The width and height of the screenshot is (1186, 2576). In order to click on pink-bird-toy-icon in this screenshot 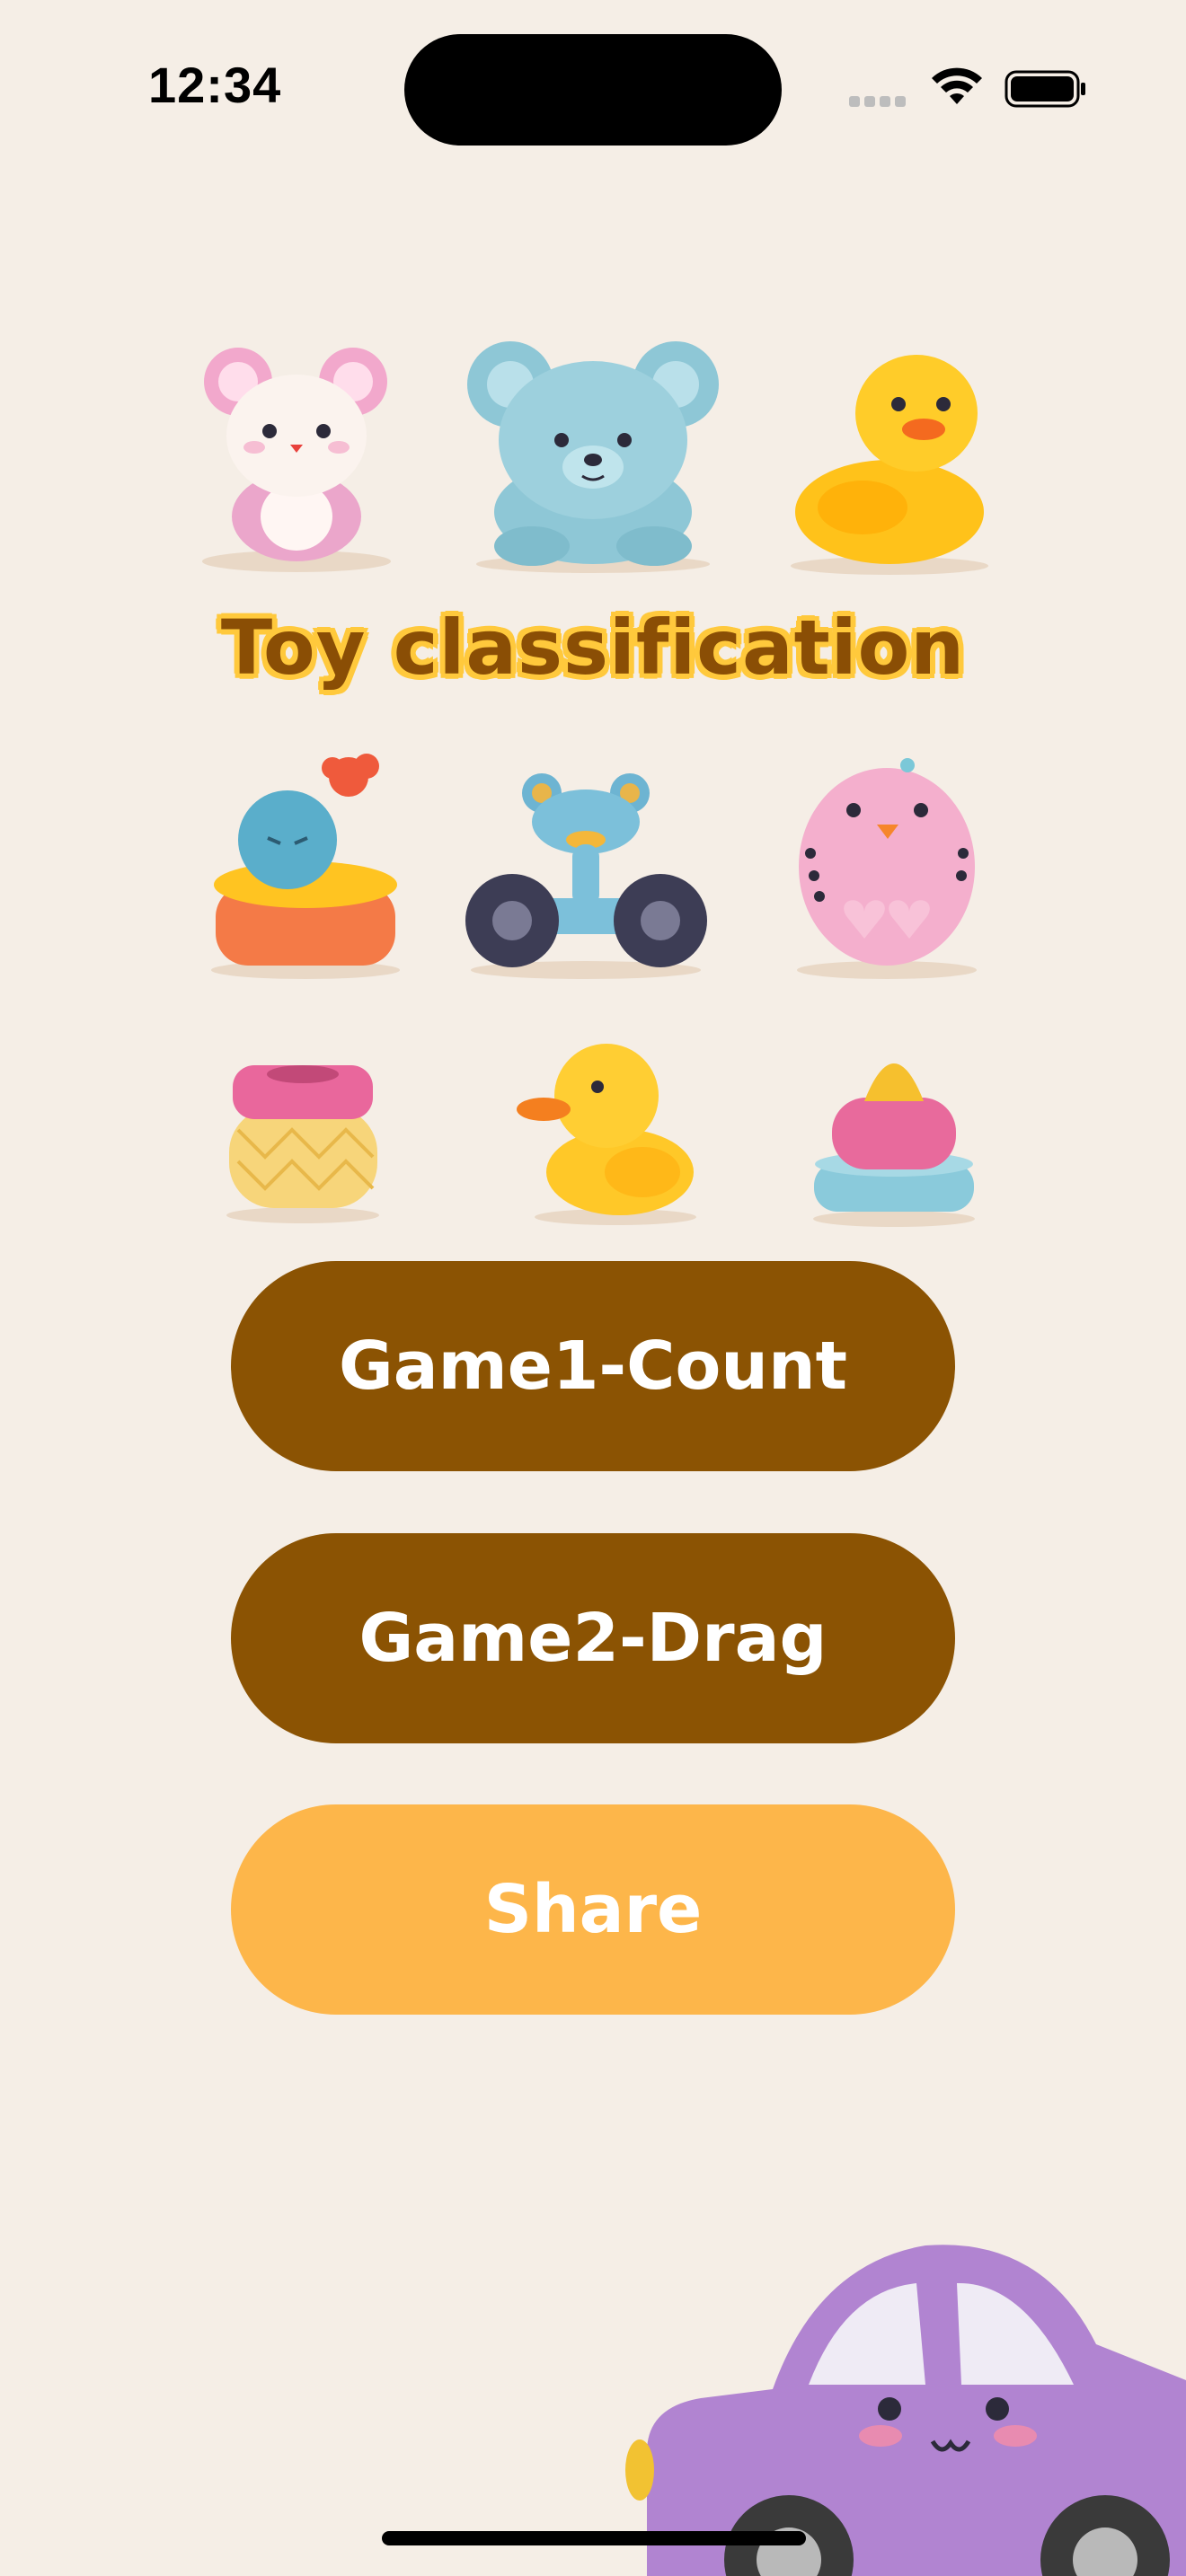, I will do `click(887, 868)`.